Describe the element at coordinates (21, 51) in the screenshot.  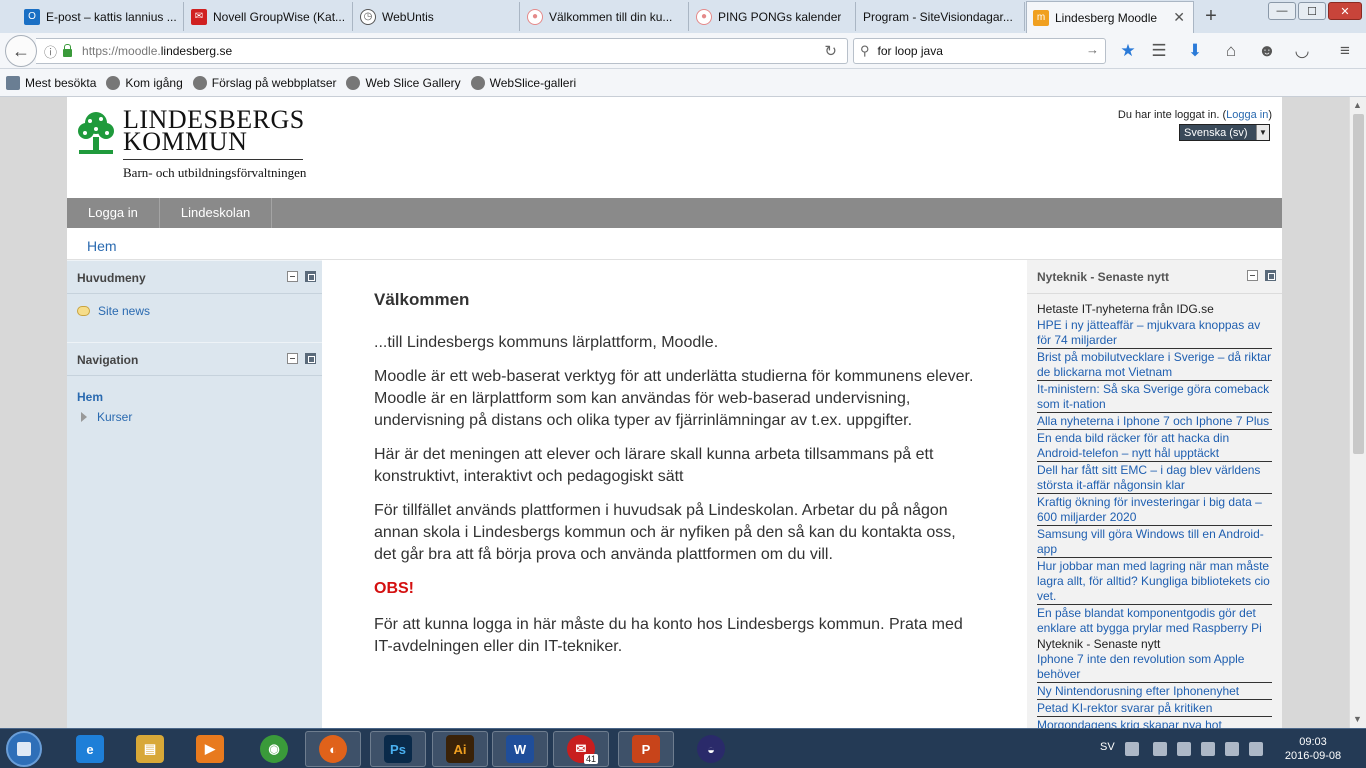
I see `back-button: ←` at that location.